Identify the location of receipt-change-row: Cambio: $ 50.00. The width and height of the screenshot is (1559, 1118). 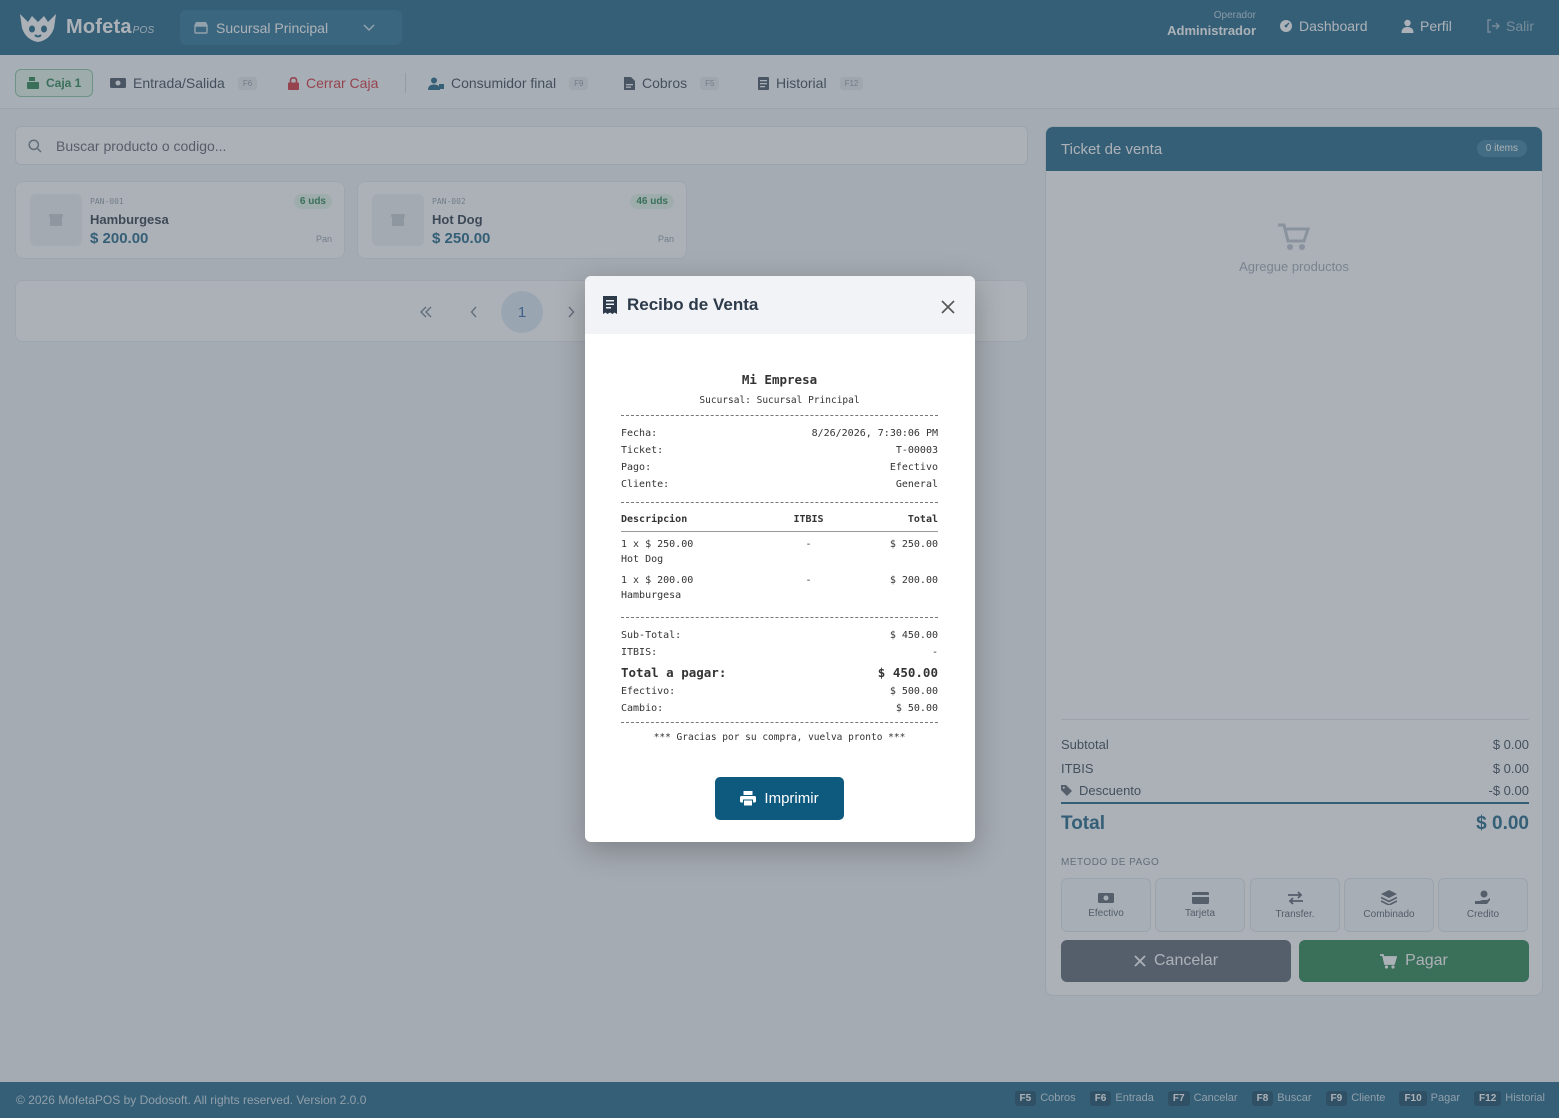
(779, 708).